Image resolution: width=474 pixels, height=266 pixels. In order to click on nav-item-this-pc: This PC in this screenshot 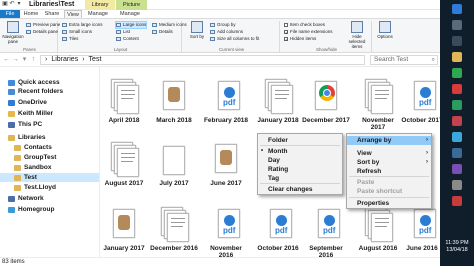, I will do `click(49, 124)`.